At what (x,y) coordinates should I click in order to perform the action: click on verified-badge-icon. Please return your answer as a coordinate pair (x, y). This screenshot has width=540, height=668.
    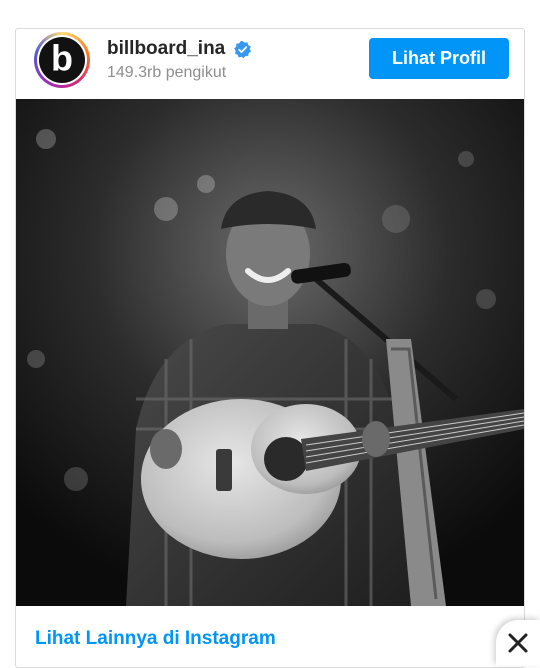
    Looking at the image, I should click on (242, 49).